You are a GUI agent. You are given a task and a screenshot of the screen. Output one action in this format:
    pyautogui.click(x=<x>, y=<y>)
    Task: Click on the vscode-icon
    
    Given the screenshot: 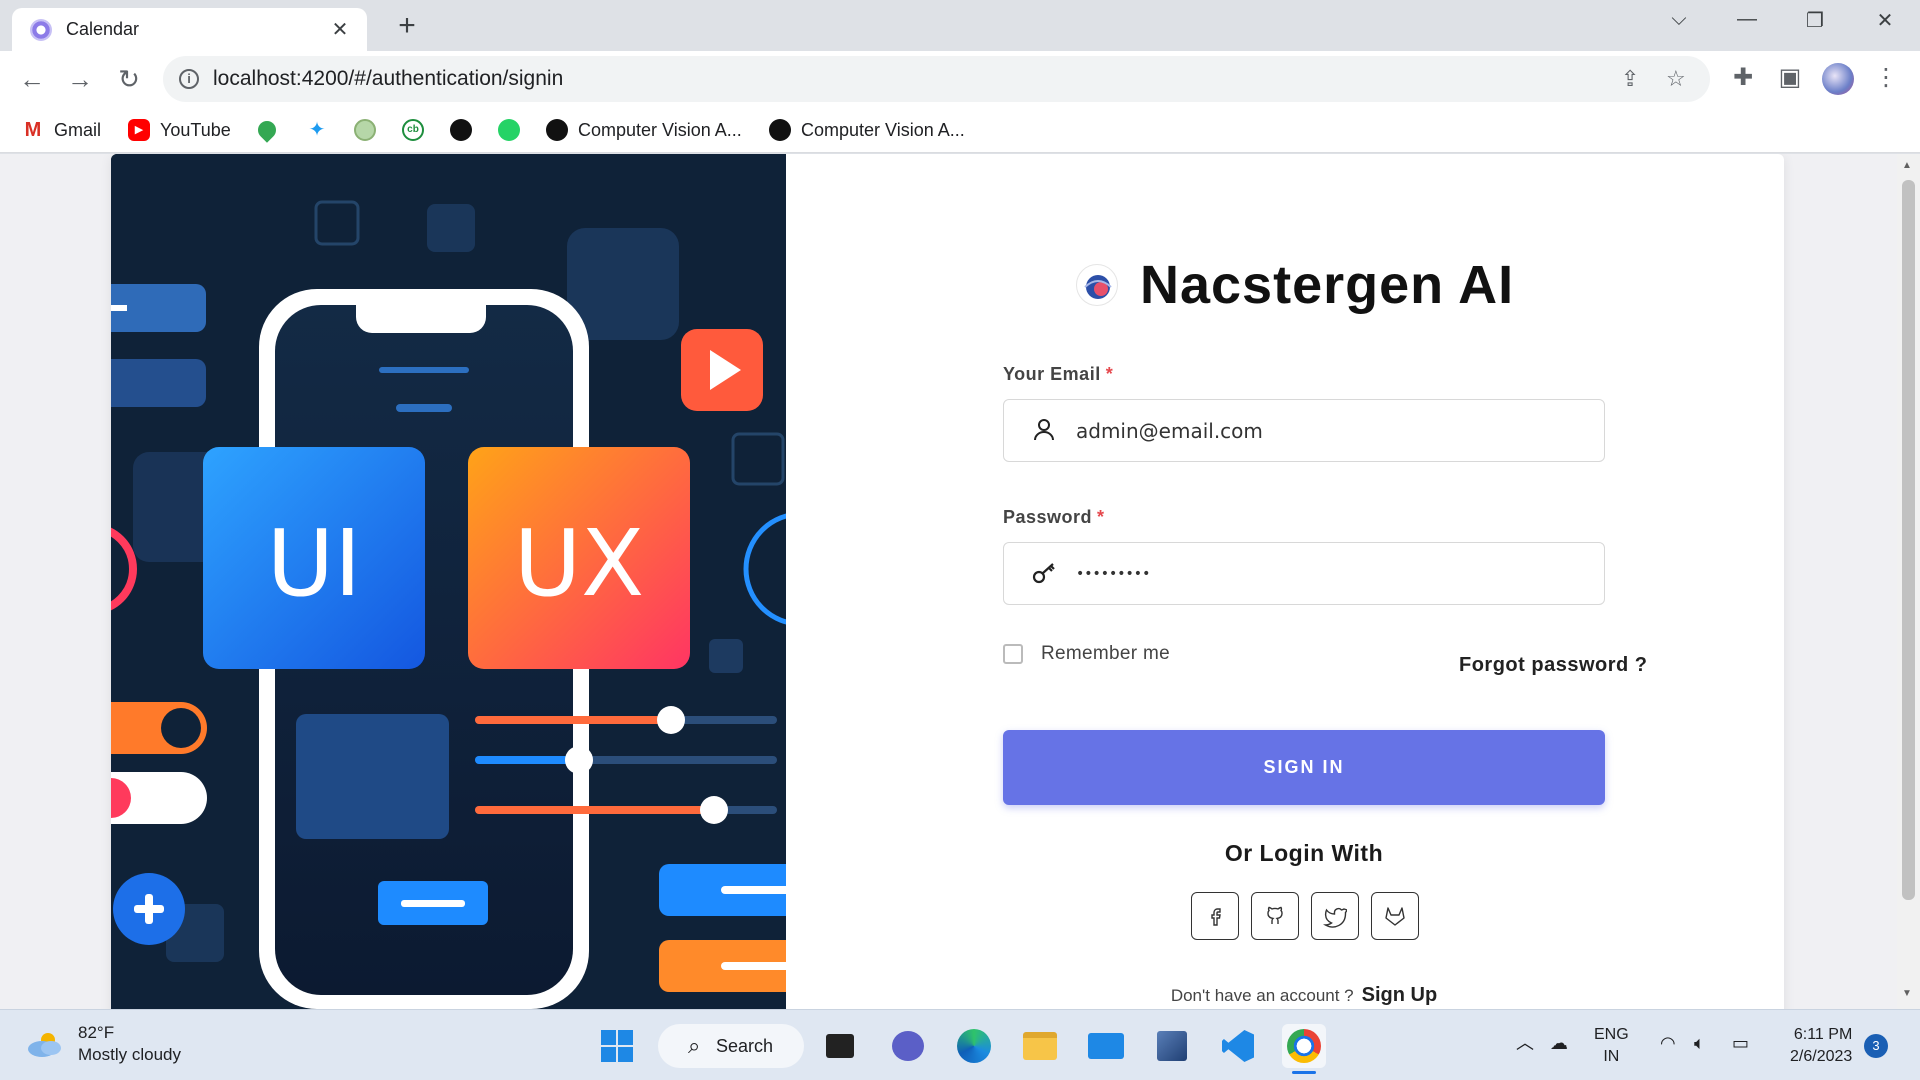 What is the action you would take?
    pyautogui.click(x=1238, y=1046)
    